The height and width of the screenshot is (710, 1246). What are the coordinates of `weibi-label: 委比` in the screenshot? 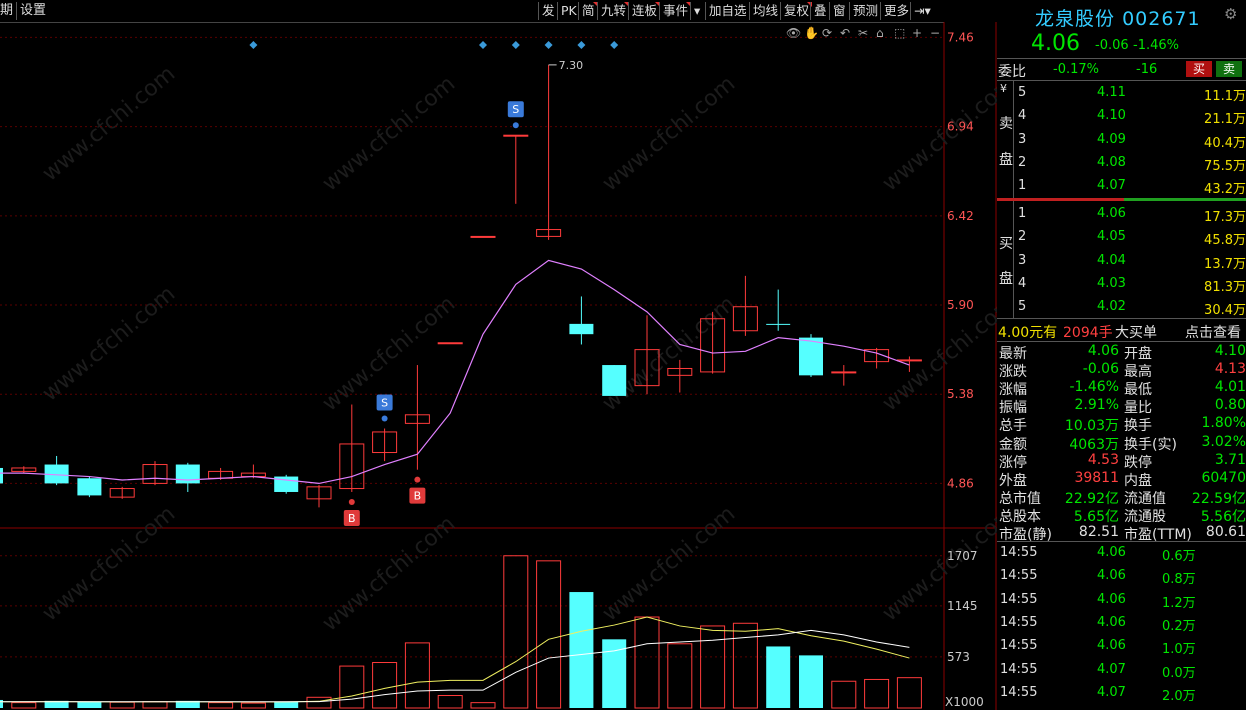 It's located at (1012, 72).